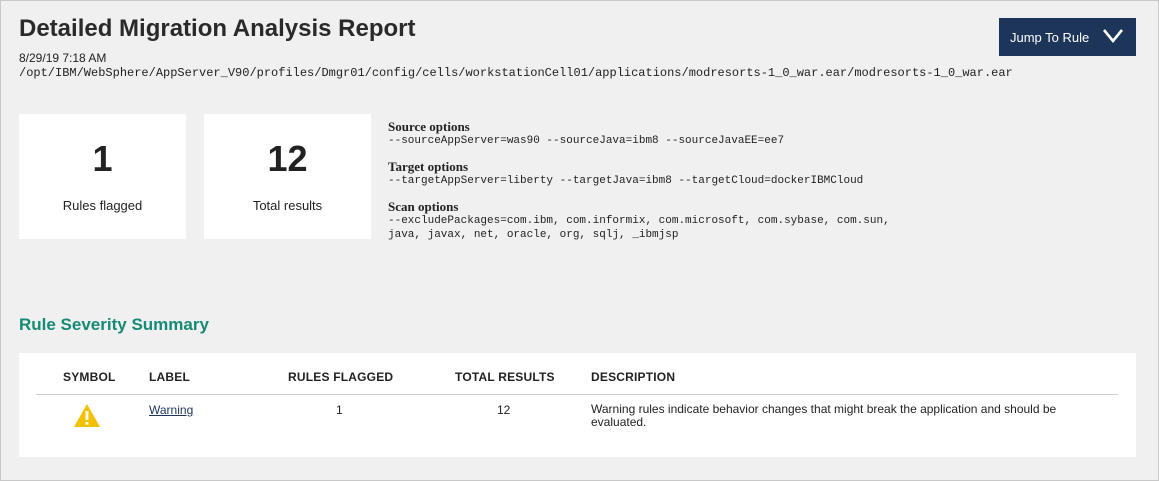 This screenshot has height=481, width=1159. I want to click on rules-flagged-card: 1 Rules flagged, so click(102, 176).